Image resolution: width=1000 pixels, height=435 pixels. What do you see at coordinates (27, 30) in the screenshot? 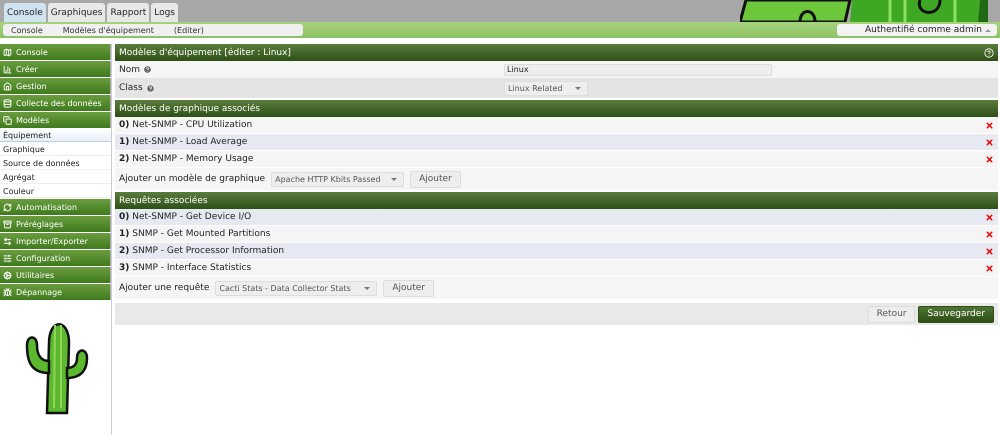
I see `breadcrumb-link: Console` at bounding box center [27, 30].